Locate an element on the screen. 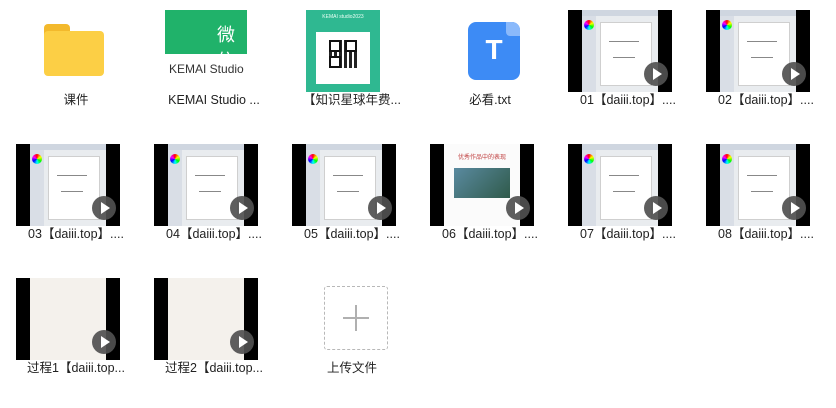 This screenshot has height=408, width=836. file-thumbnail: T is located at coordinates (490, 46).